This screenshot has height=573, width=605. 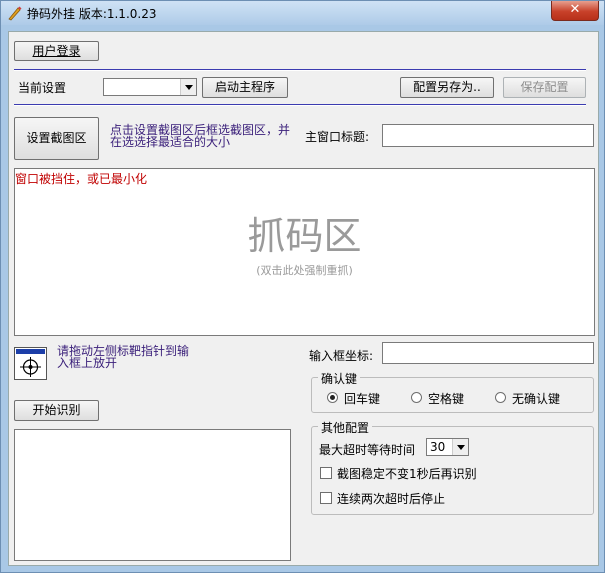 What do you see at coordinates (150, 87) in the screenshot?
I see `current-settings-select` at bounding box center [150, 87].